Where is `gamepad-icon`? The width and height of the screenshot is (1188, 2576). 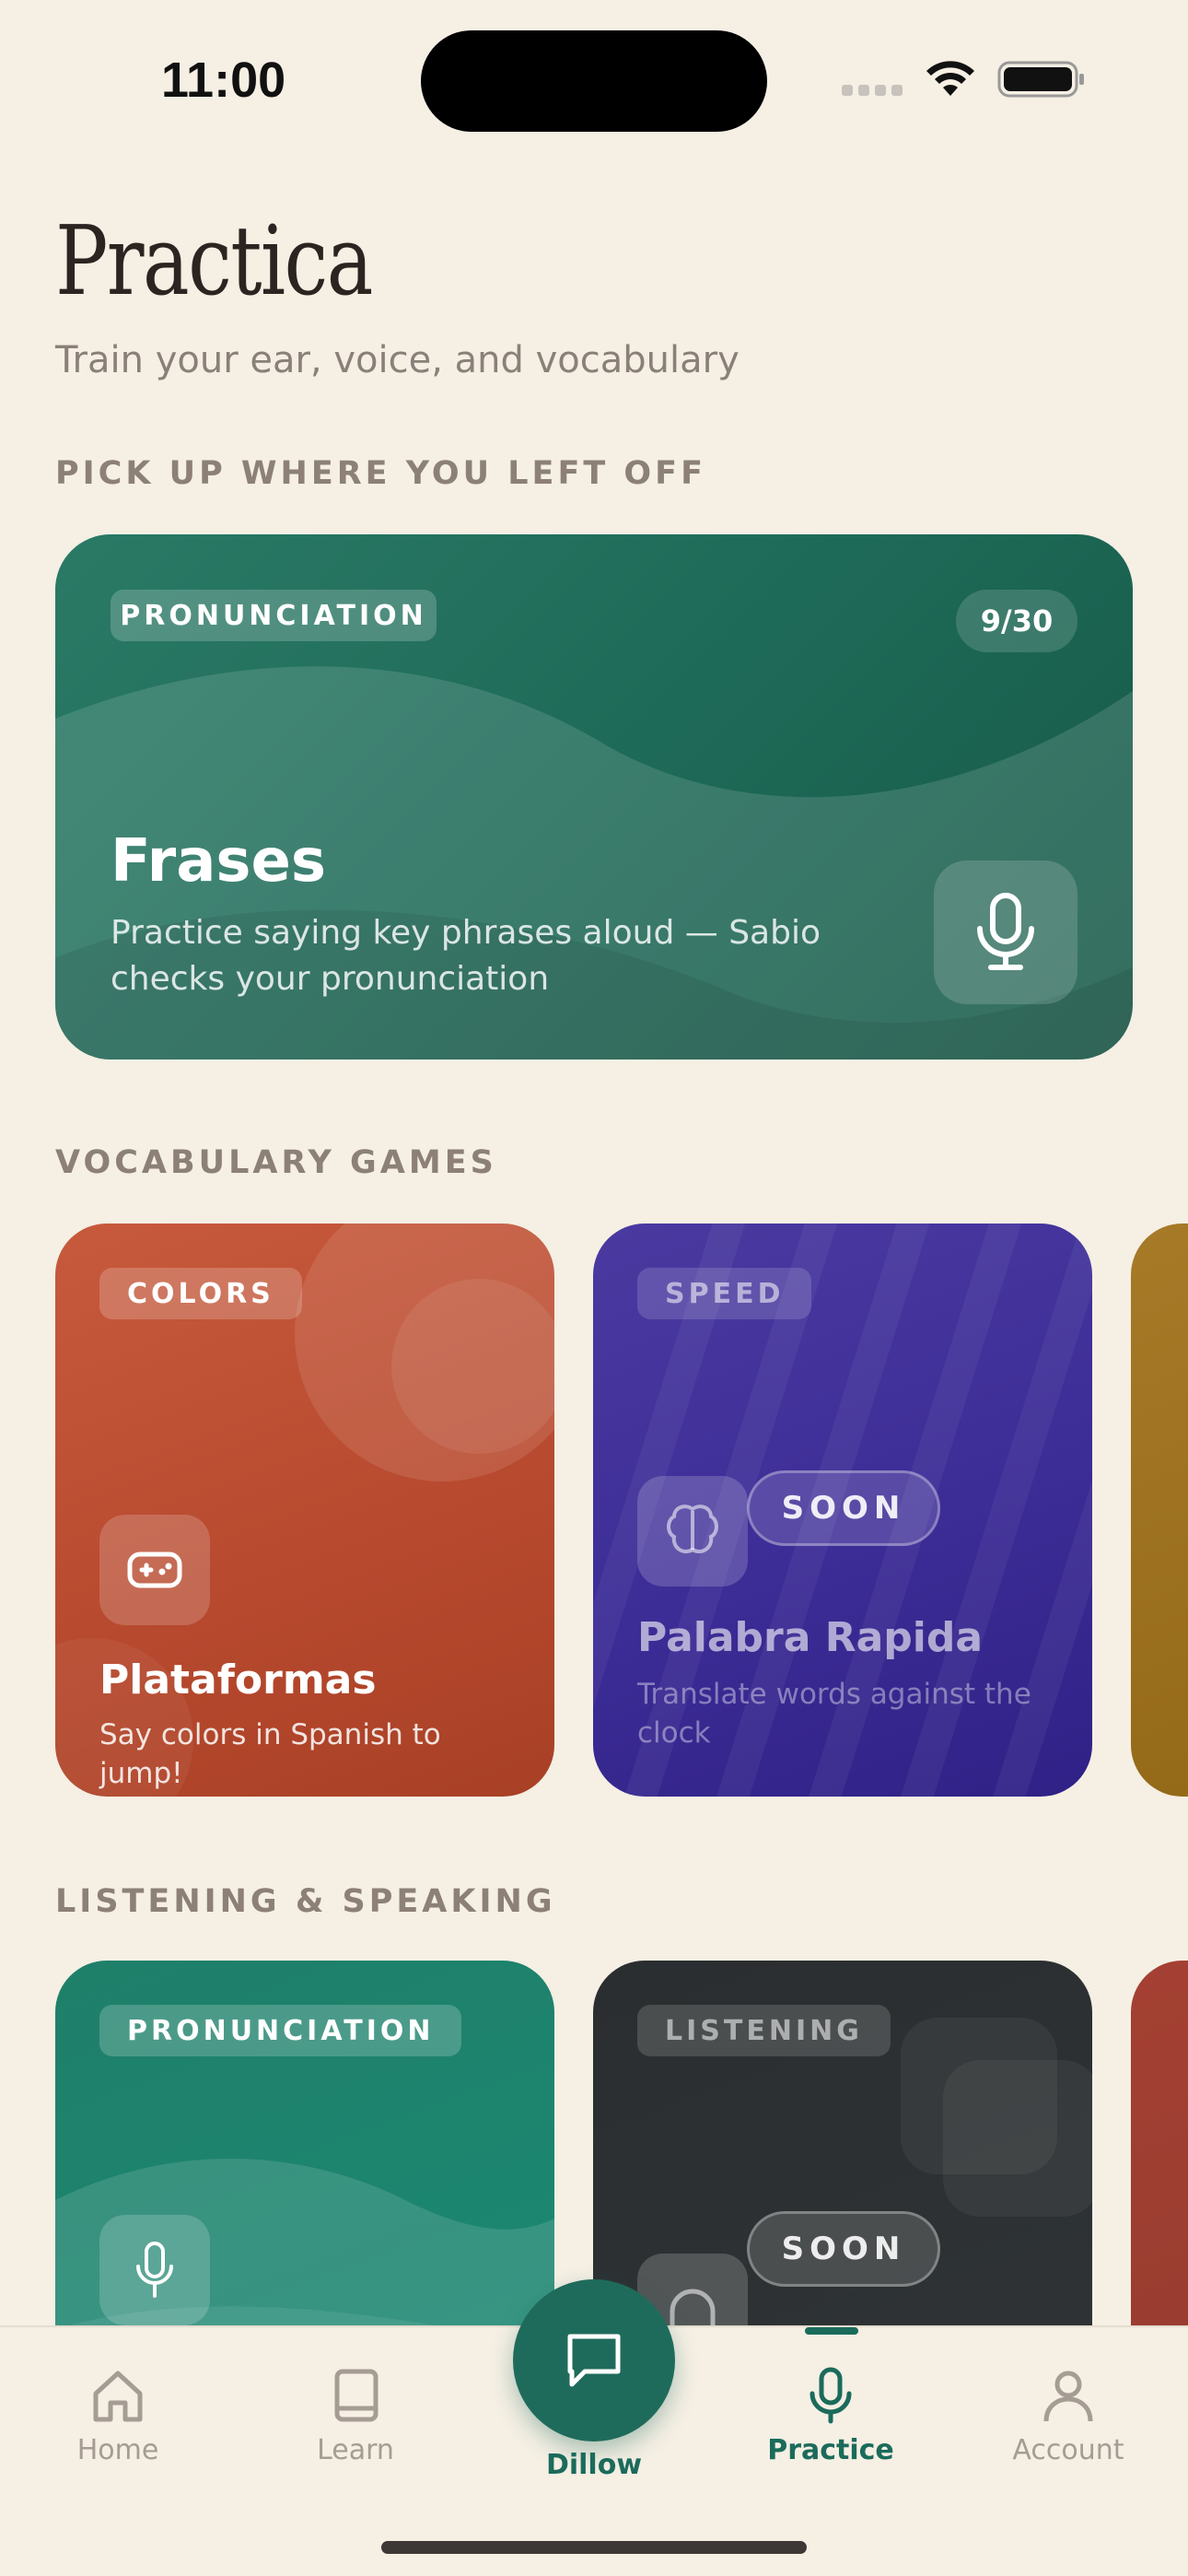
gamepad-icon is located at coordinates (154, 1569).